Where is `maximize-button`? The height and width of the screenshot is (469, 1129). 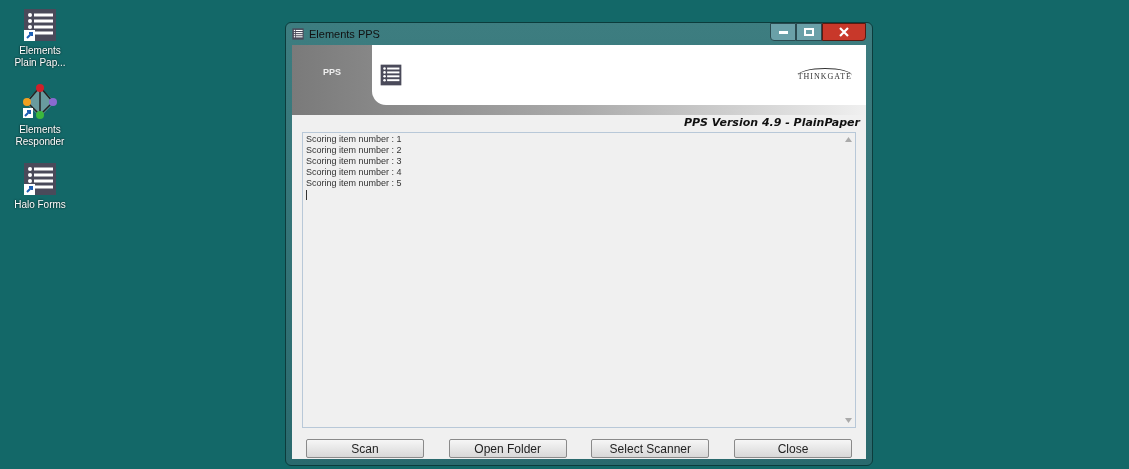
maximize-button is located at coordinates (809, 32).